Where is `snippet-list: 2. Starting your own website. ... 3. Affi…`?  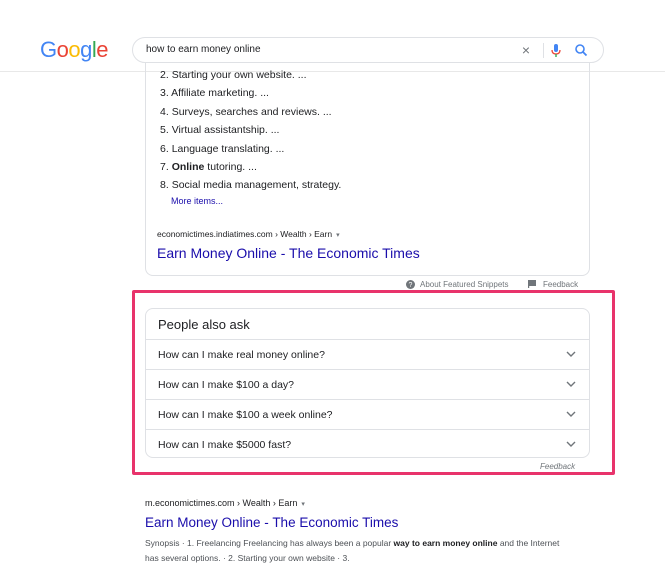 snippet-list: 2. Starting your own website. ... 3. Affi… is located at coordinates (250, 130).